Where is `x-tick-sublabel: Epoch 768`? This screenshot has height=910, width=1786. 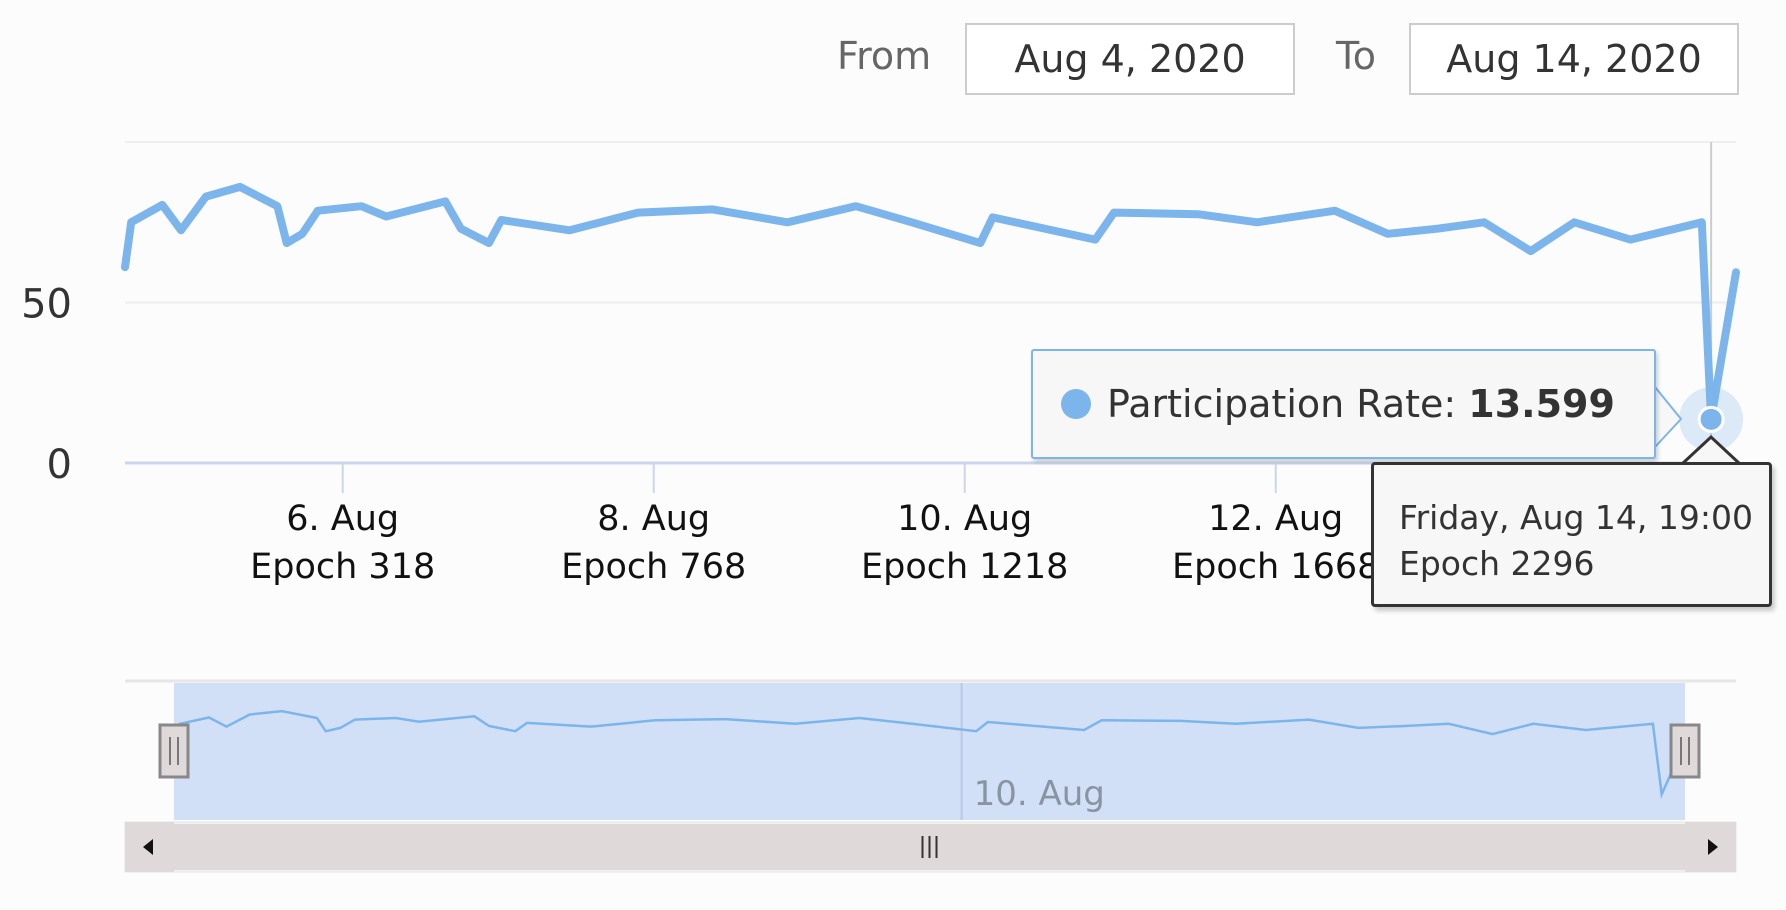 x-tick-sublabel: Epoch 768 is located at coordinates (653, 567).